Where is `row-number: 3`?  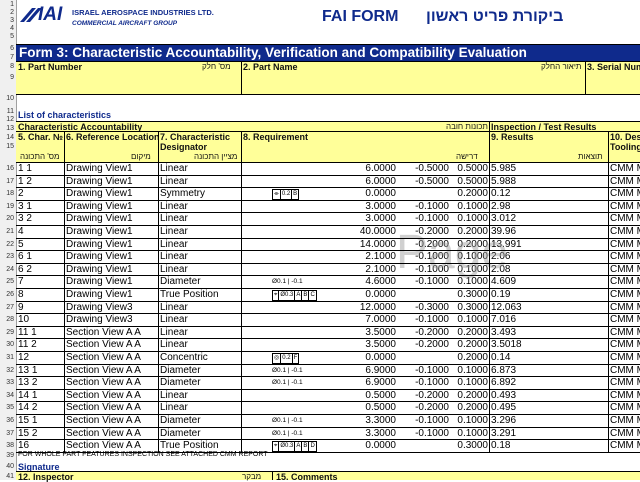 row-number: 3 is located at coordinates (8, 20).